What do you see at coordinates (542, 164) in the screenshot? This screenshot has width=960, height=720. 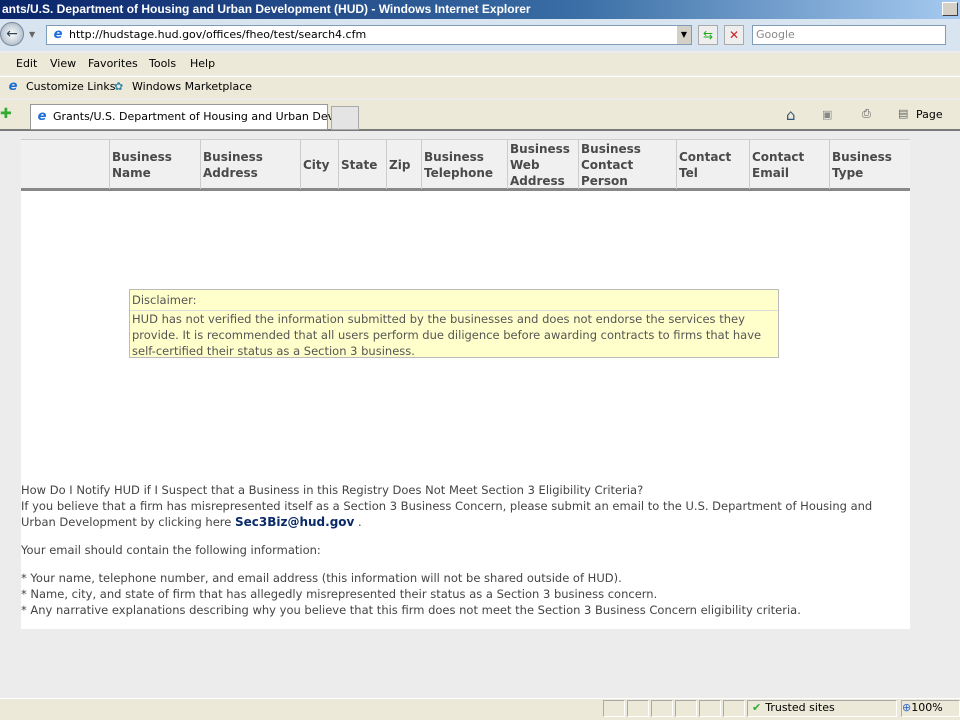 I see `col-business-web-address: Business Web Address` at bounding box center [542, 164].